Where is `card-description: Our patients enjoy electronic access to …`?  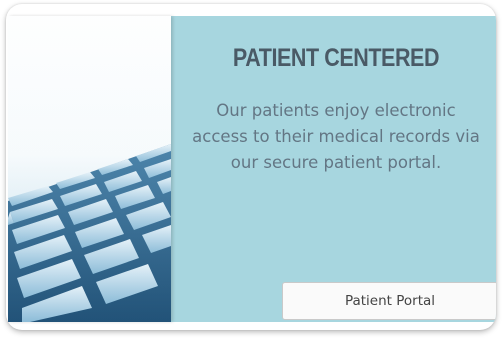
card-description: Our patients enjoy electronic access to … is located at coordinates (336, 136).